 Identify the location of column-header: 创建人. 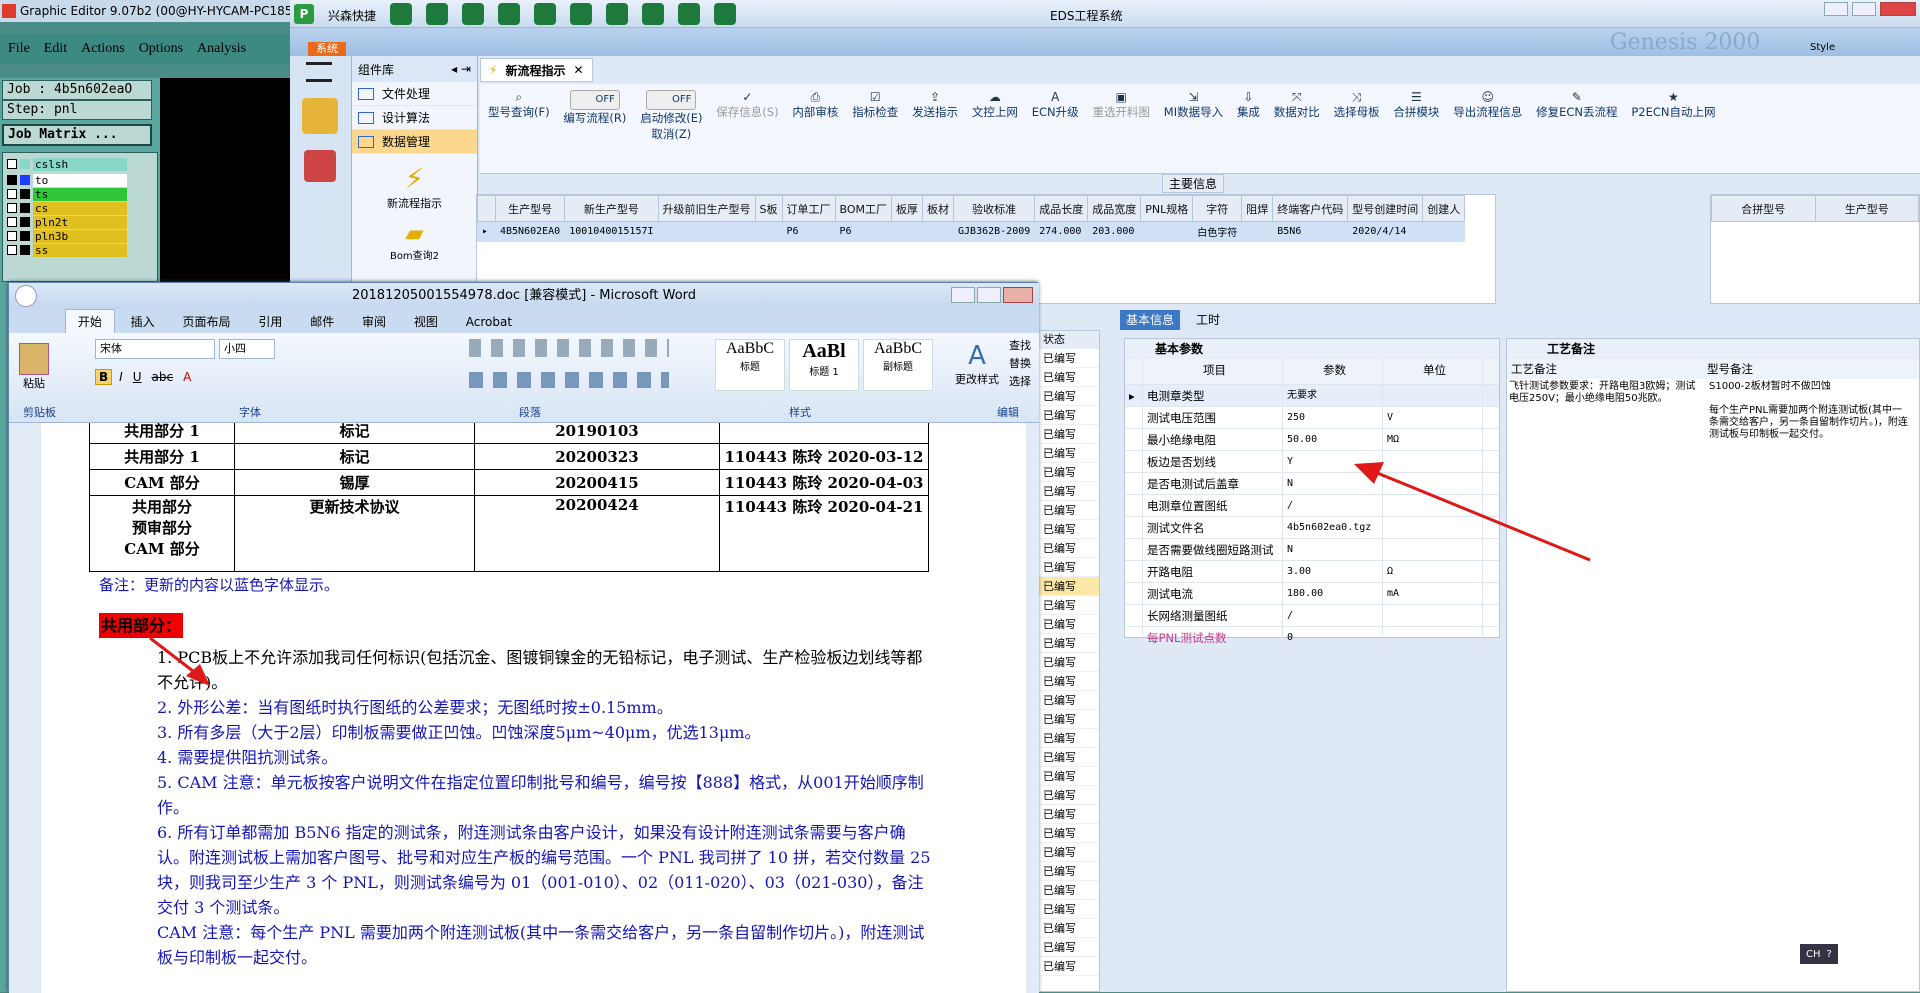
(1444, 208).